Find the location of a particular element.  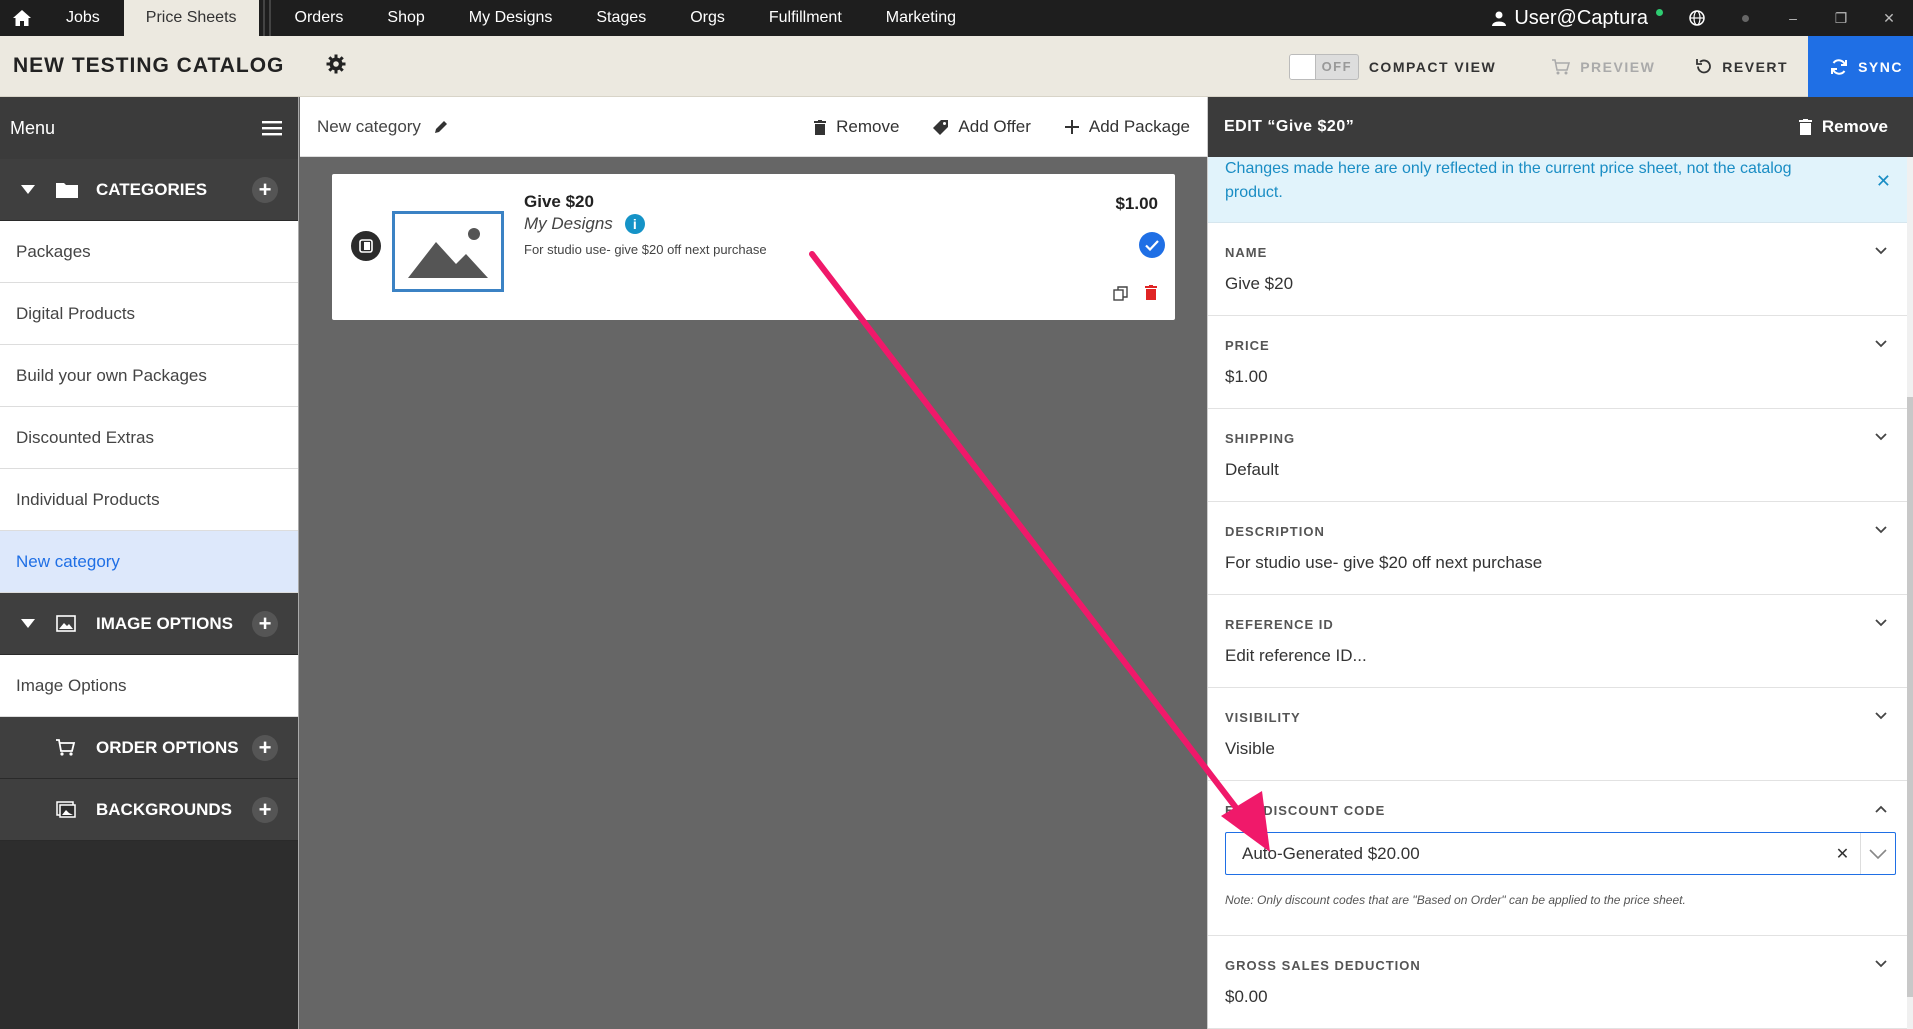

field-label: REFERENCE ID is located at coordinates (1279, 624).